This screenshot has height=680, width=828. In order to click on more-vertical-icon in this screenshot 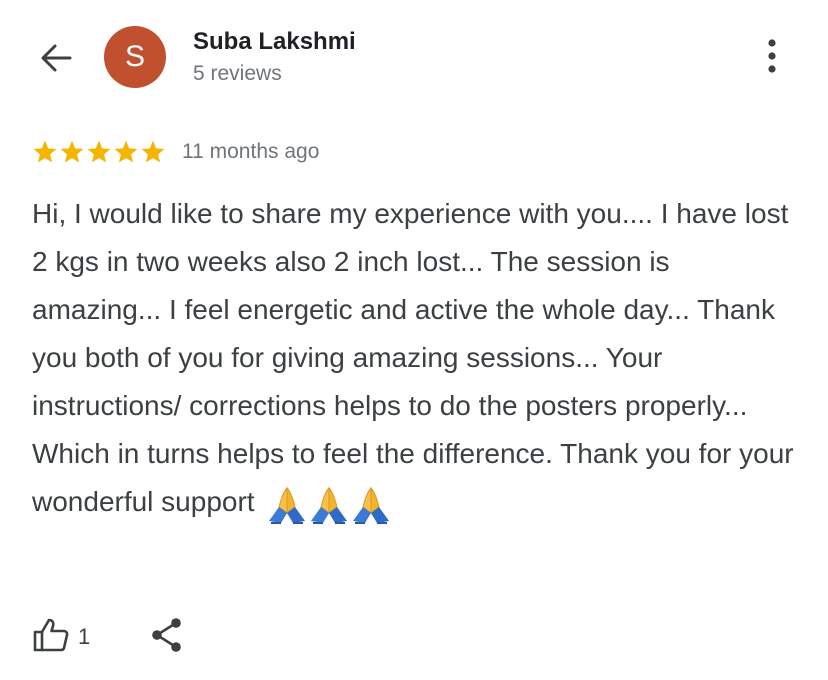, I will do `click(772, 58)`.